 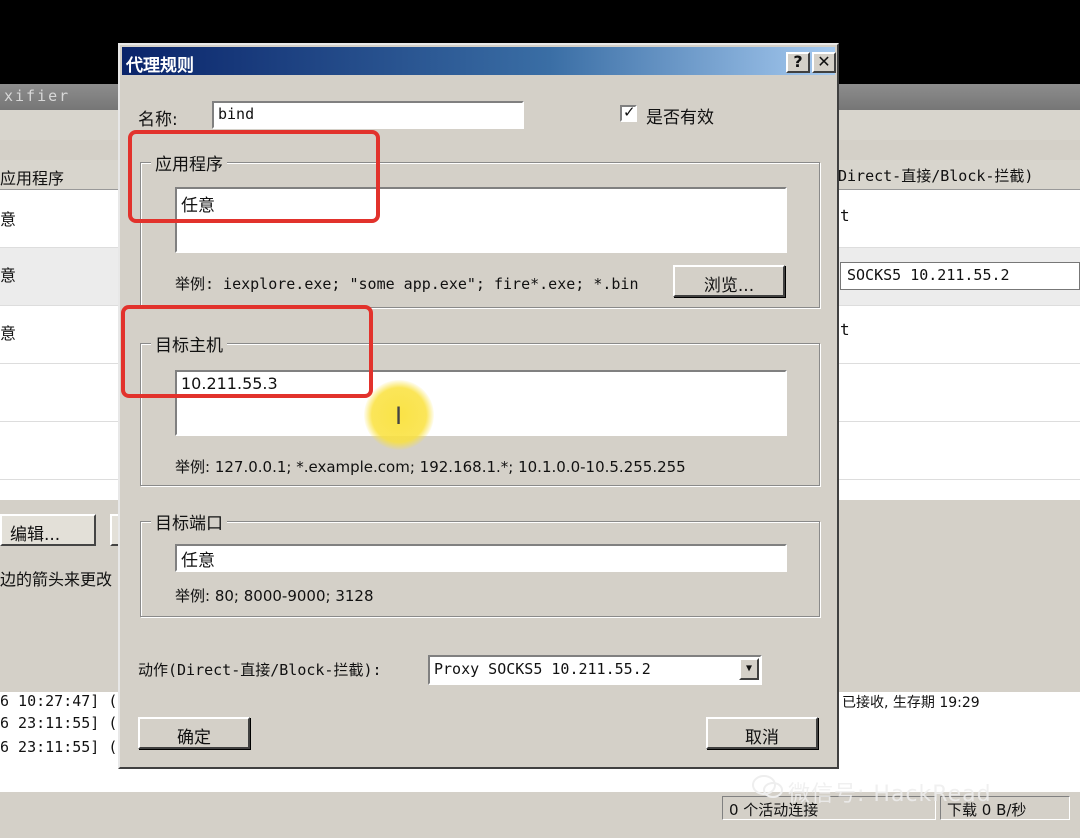 I want to click on log-line: 6 10:27:47] (, so click(x=59, y=701).